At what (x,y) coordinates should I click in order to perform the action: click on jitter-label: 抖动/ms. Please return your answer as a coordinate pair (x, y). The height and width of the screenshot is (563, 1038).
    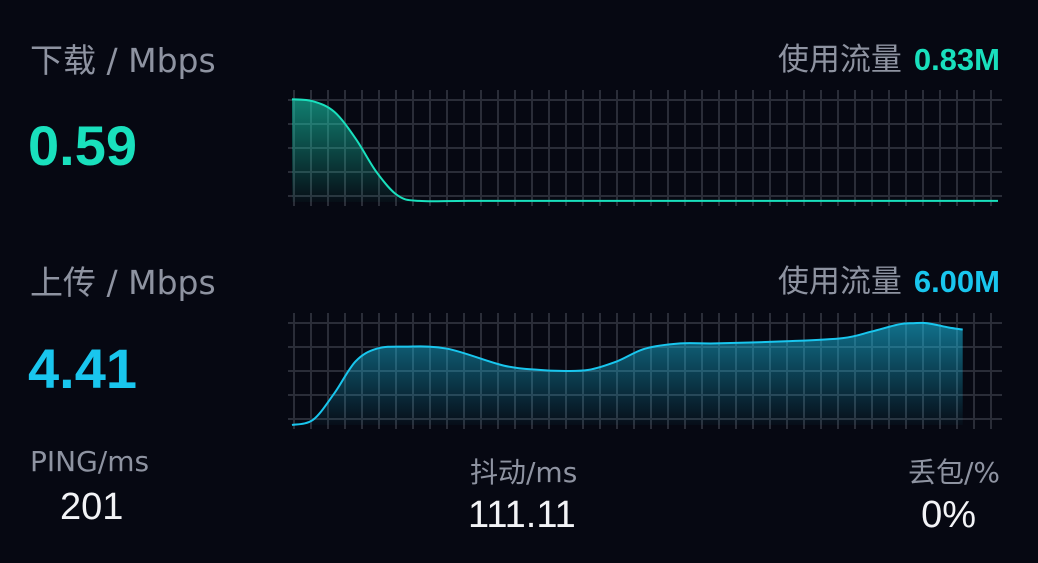
    Looking at the image, I should click on (524, 472).